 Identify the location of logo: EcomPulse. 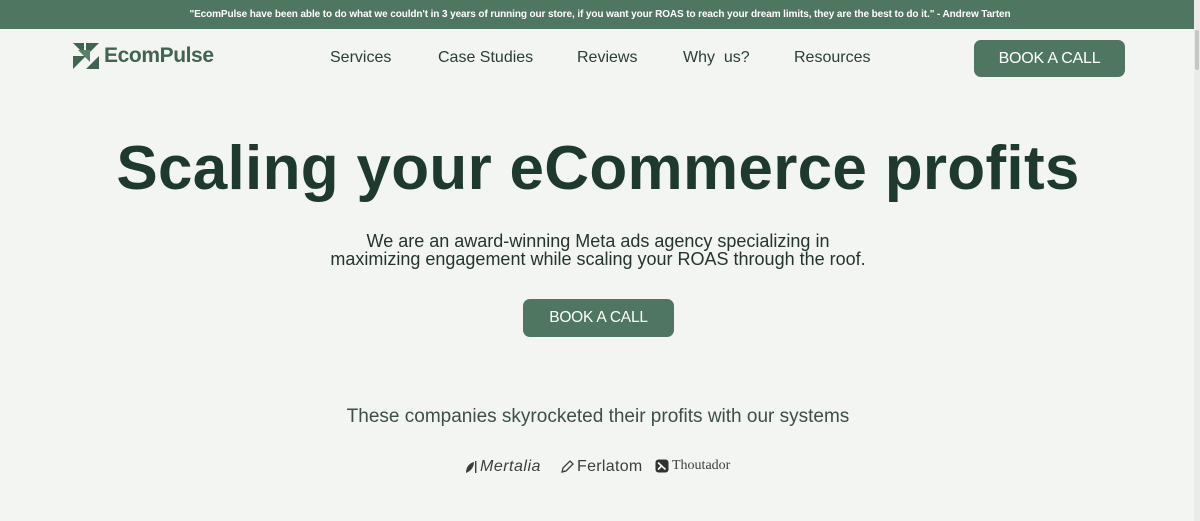
(143, 56).